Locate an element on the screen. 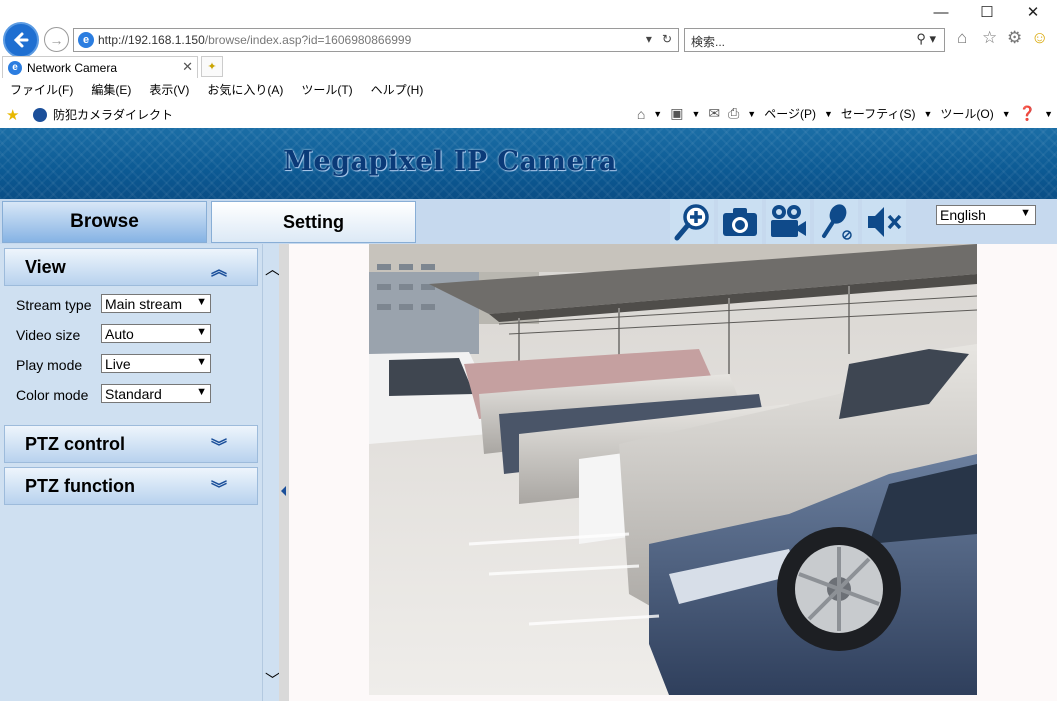 Image resolution: width=1057 pixels, height=701 pixels. snapshot-button is located at coordinates (740, 221).